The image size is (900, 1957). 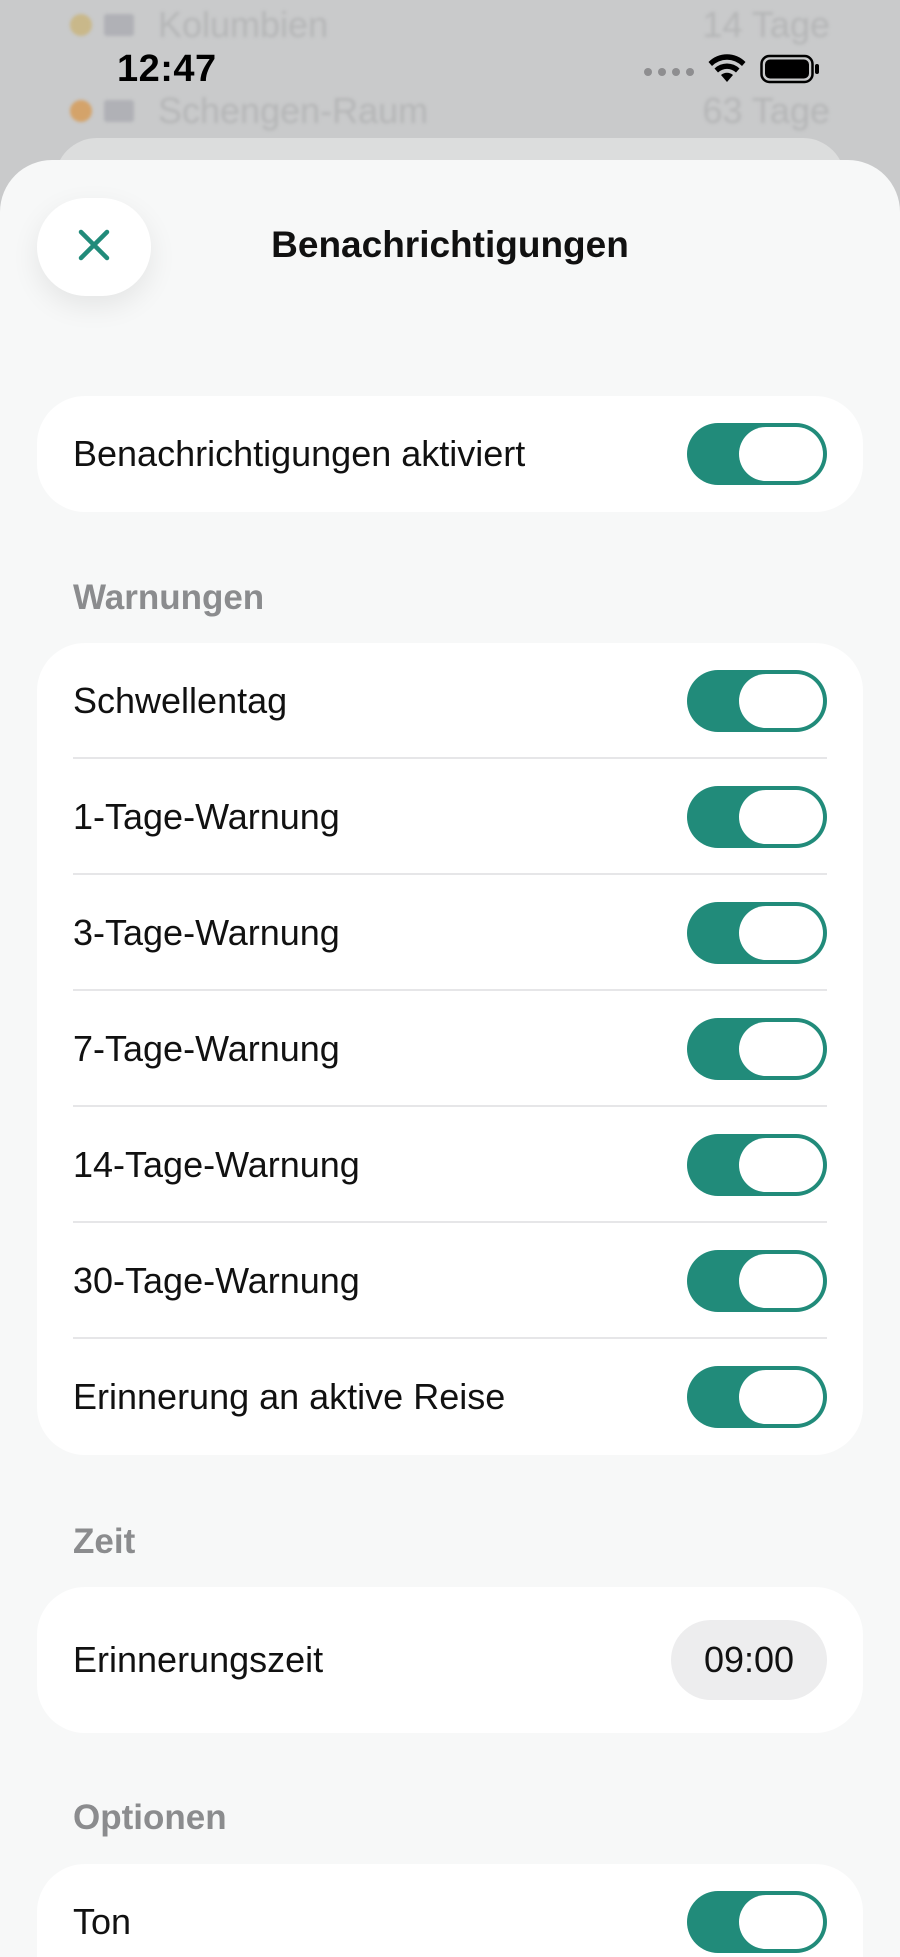 I want to click on warning-row-threshold-day: Schwellentag, so click(x=450, y=701).